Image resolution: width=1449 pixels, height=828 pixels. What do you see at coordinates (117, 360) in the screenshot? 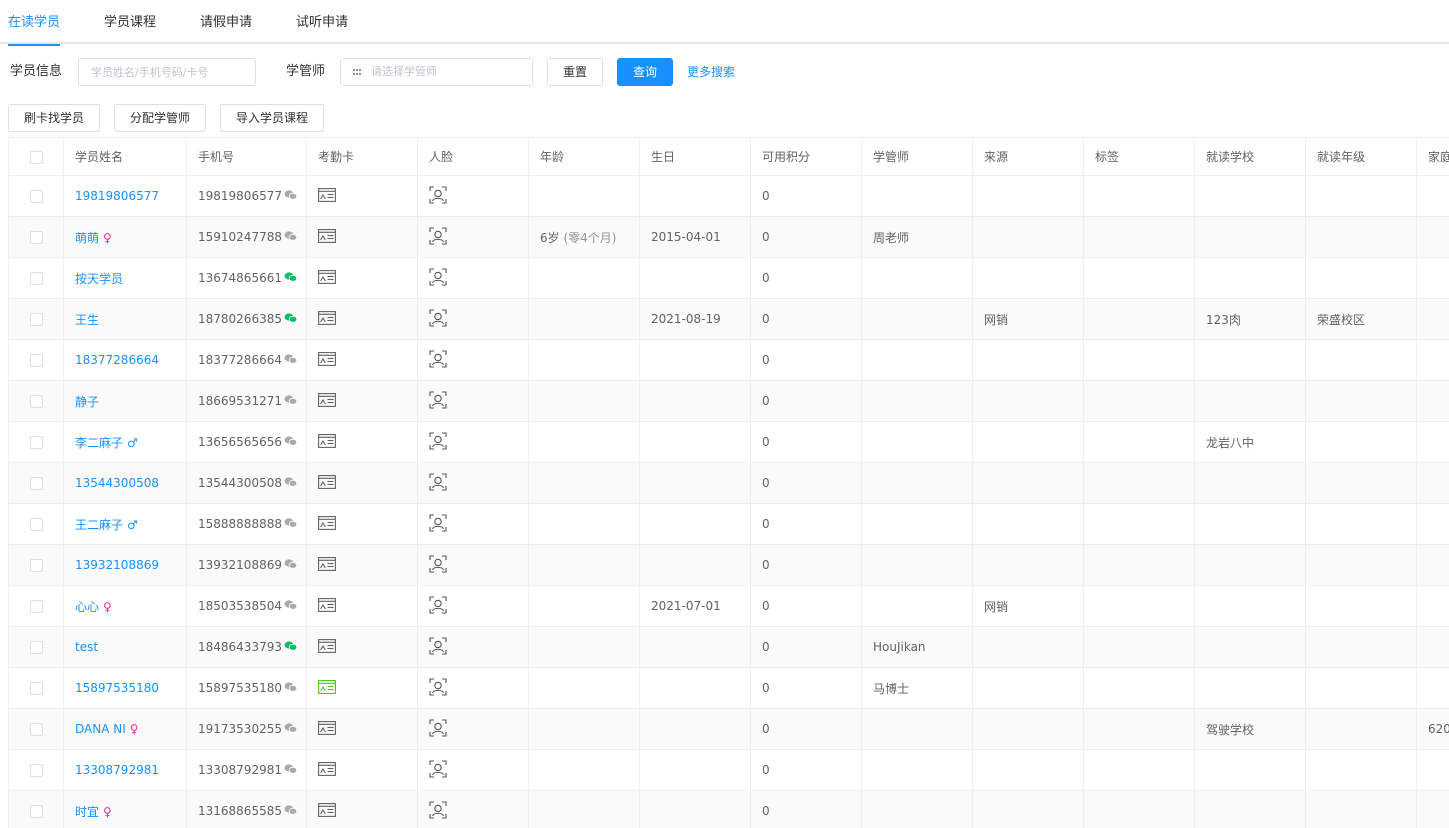
I see `student-name-link: 18377286664` at bounding box center [117, 360].